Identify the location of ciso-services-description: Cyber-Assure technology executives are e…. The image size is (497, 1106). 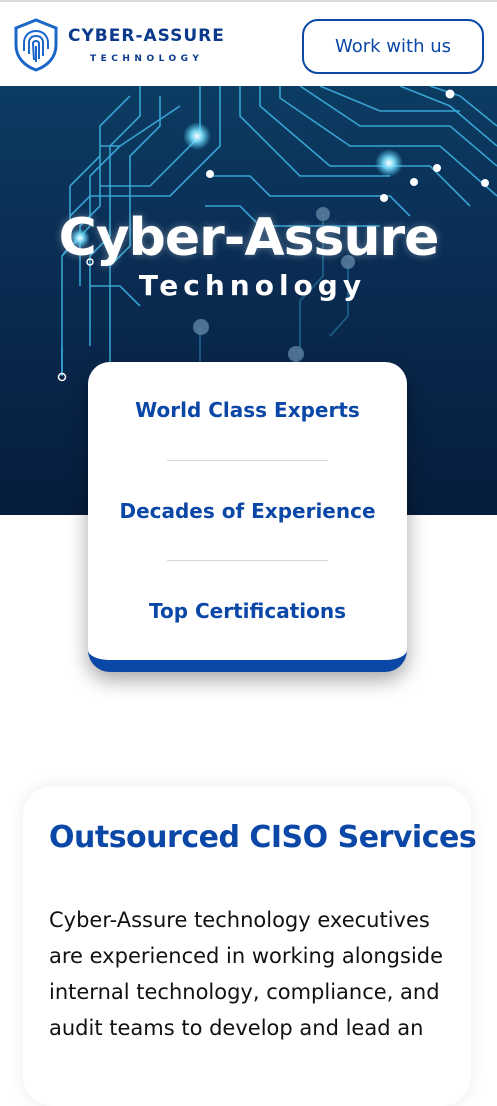
(246, 974).